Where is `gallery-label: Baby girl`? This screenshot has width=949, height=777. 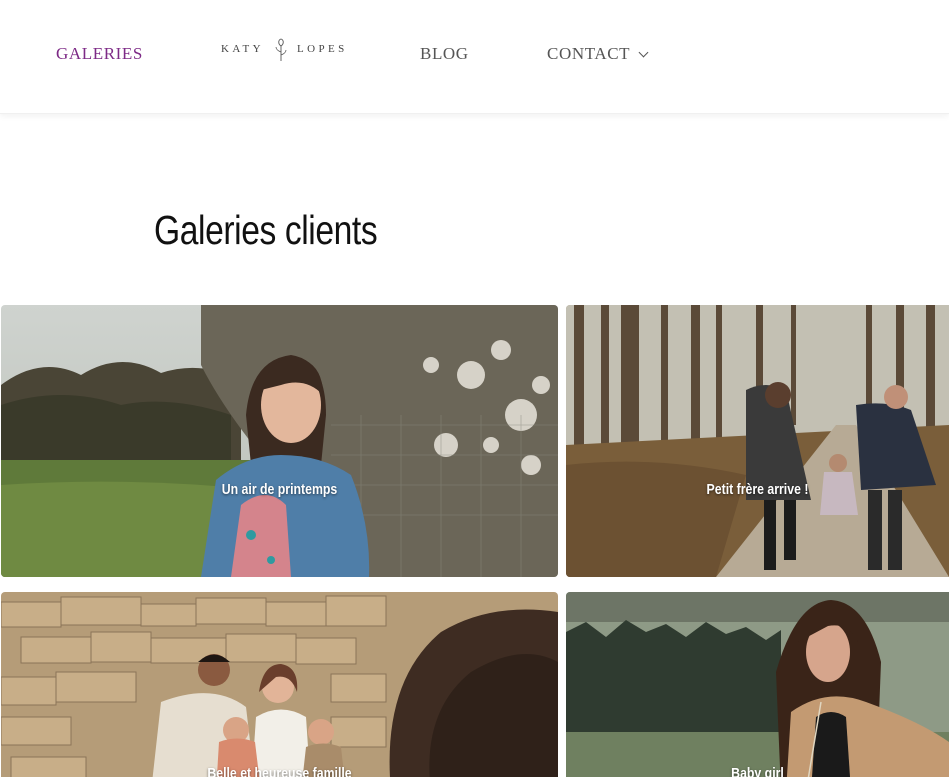 gallery-label: Baby girl is located at coordinates (757, 771).